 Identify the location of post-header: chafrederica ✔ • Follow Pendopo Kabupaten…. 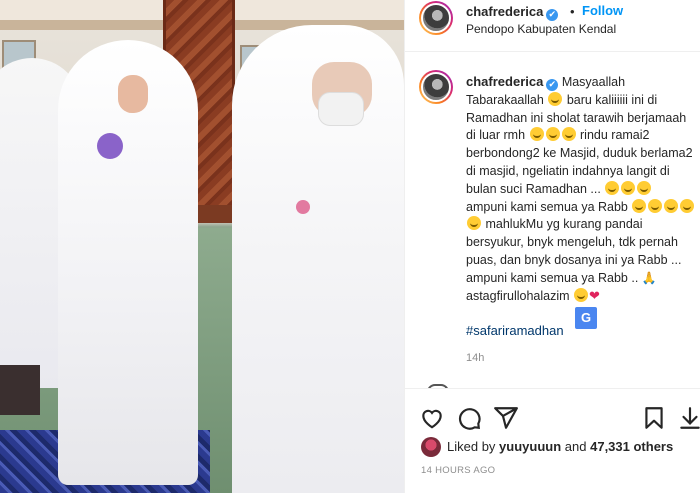
(552, 26).